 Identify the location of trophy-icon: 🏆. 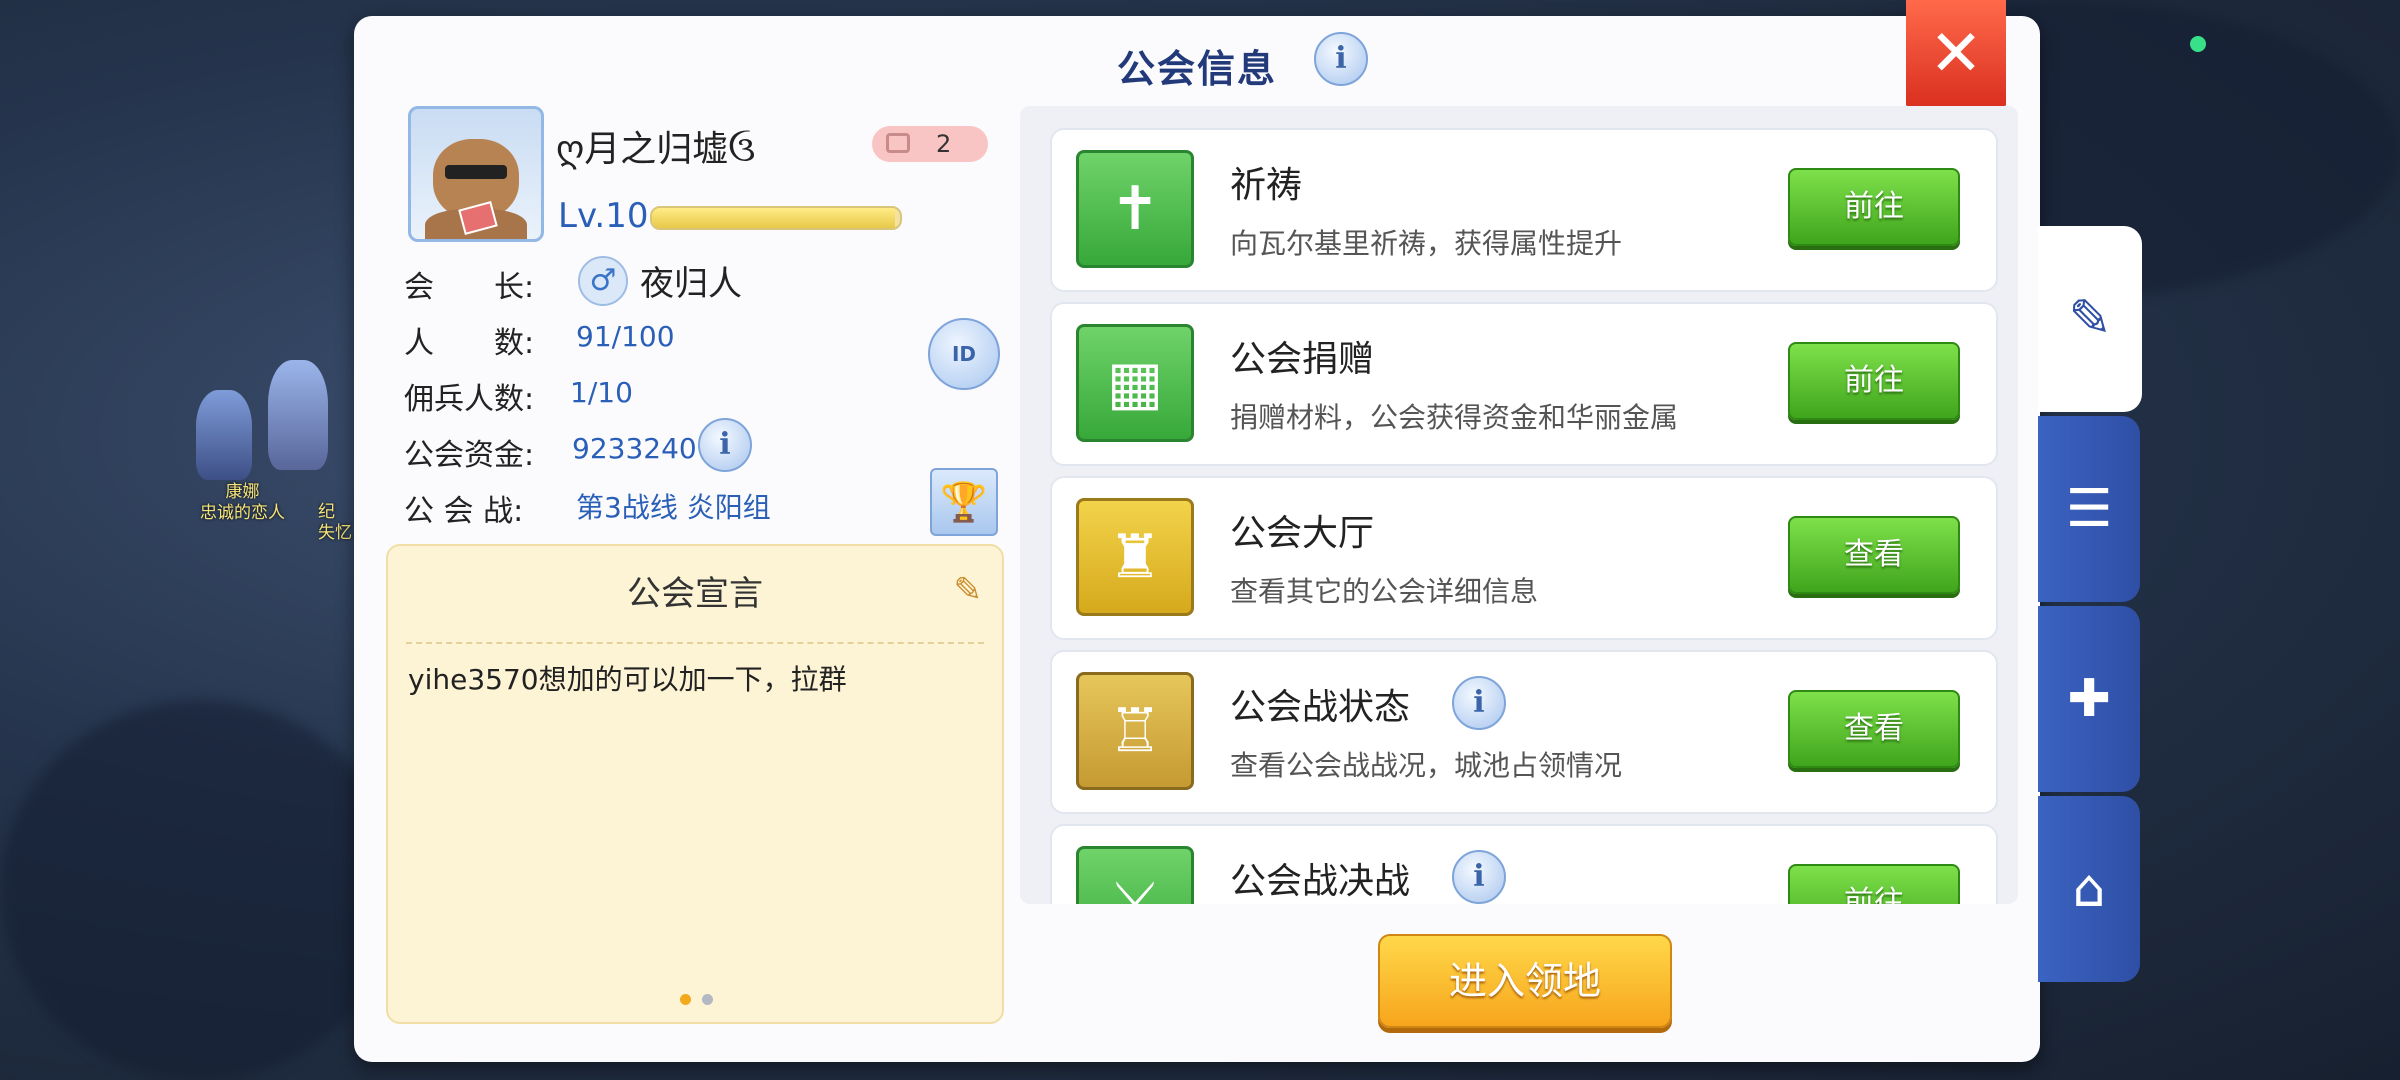
(964, 502).